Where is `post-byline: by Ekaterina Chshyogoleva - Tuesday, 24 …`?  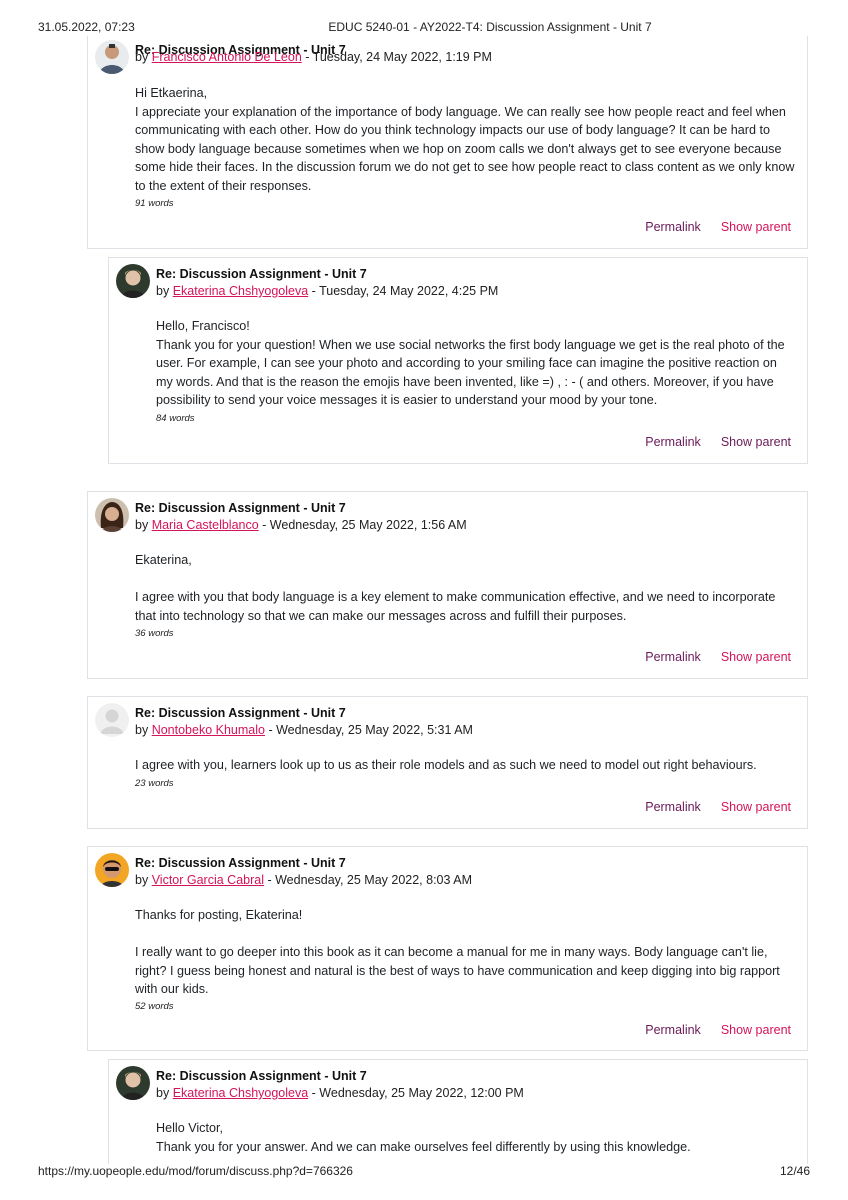
post-byline: by Ekaterina Chshyogoleva - Tuesday, 24 … is located at coordinates (327, 291).